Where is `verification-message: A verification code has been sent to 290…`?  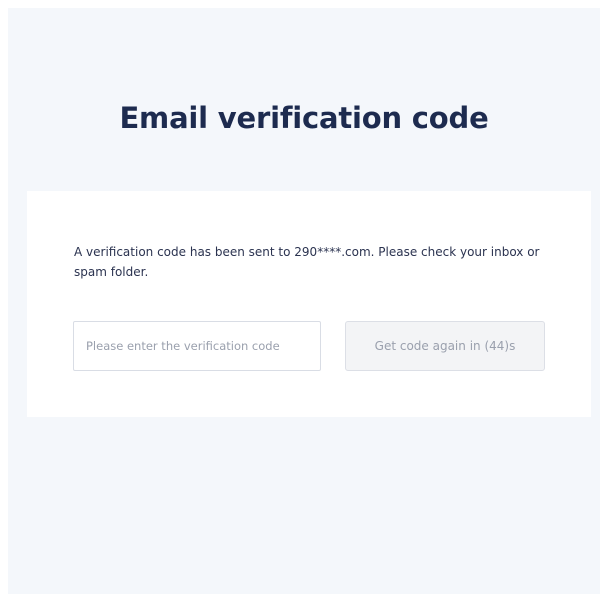
verification-message: A verification code has been sent to 290… is located at coordinates (307, 262).